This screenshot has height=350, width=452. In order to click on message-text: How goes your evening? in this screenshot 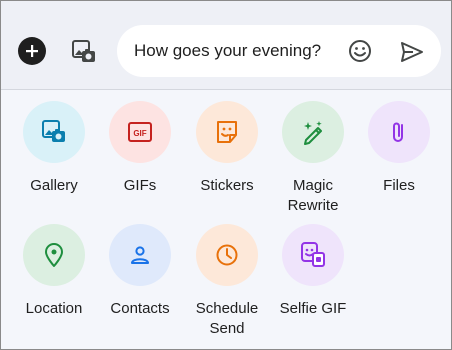, I will do `click(227, 51)`.